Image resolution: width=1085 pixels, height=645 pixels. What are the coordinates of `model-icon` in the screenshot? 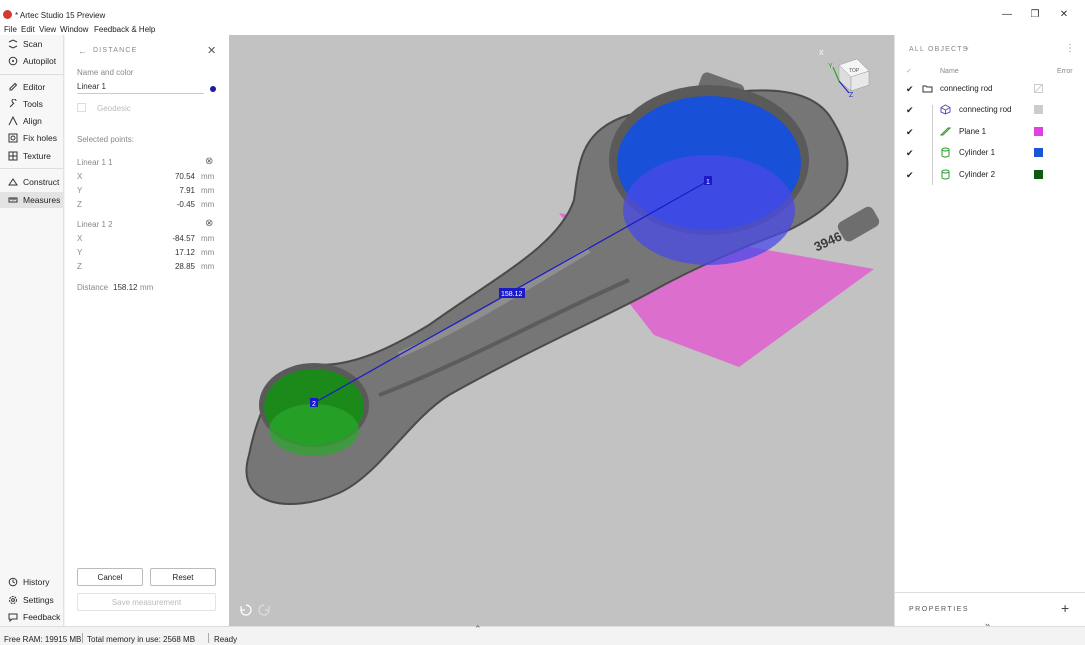 It's located at (945, 109).